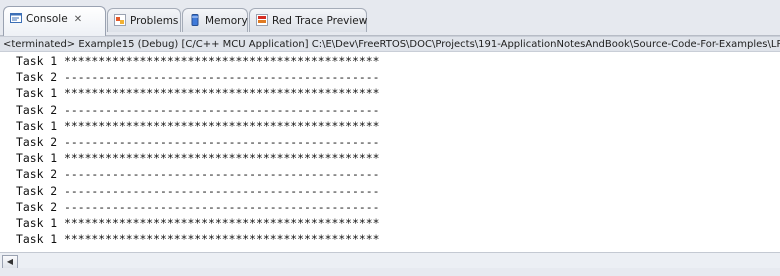  I want to click on problems-icon, so click(120, 20).